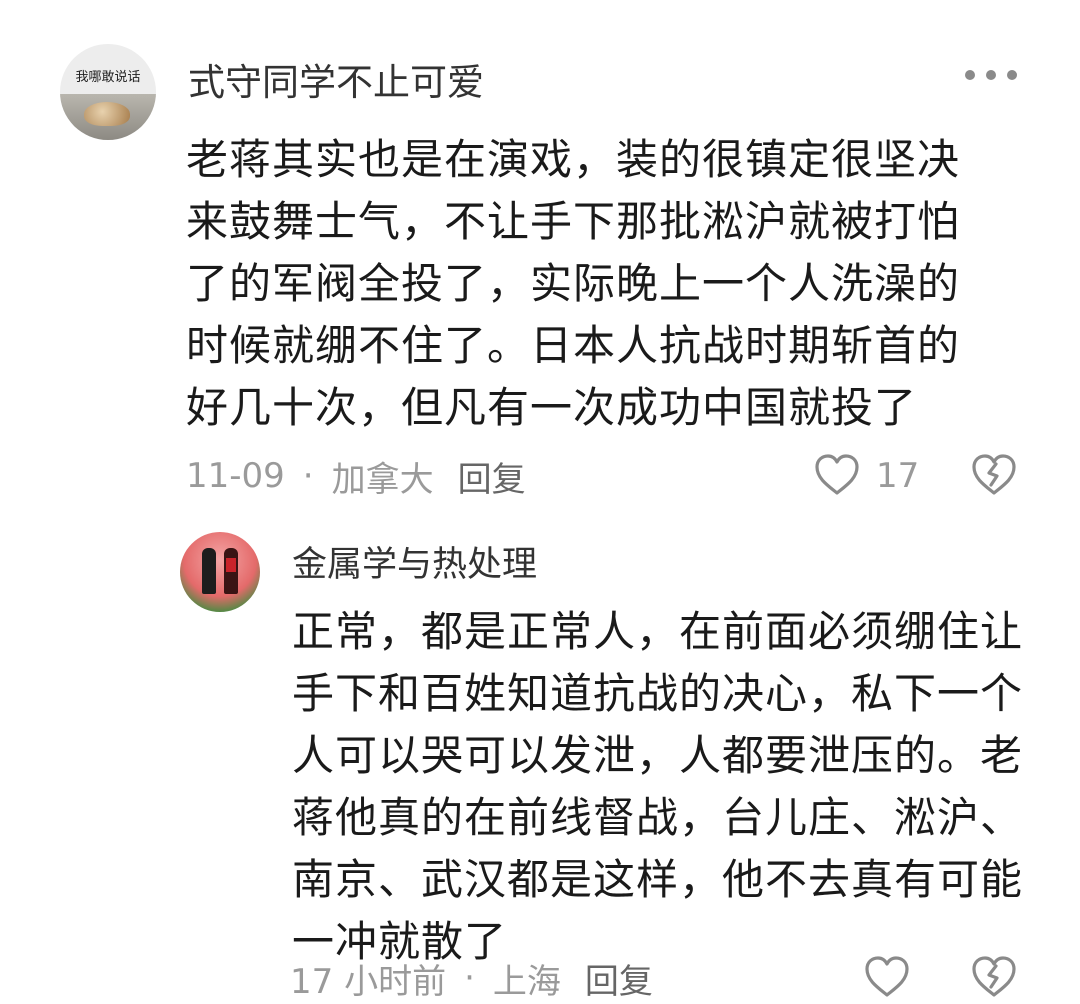  What do you see at coordinates (573, 159) in the screenshot?
I see `comment-text-line: 老蒋其实也是在演戏，装的很镇定很坚决` at bounding box center [573, 159].